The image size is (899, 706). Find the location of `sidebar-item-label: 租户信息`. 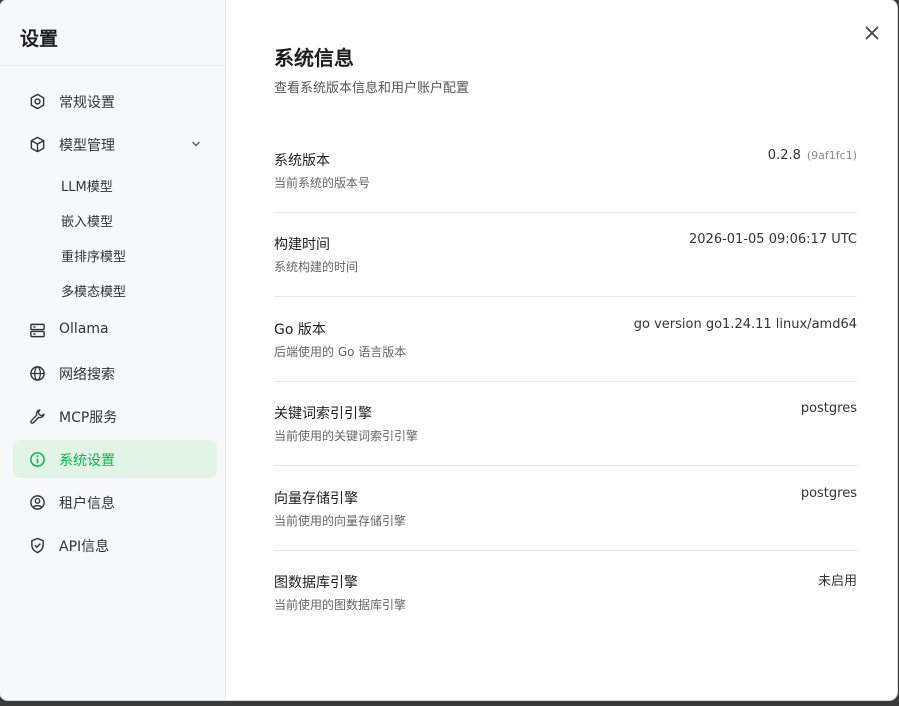

sidebar-item-label: 租户信息 is located at coordinates (87, 504).